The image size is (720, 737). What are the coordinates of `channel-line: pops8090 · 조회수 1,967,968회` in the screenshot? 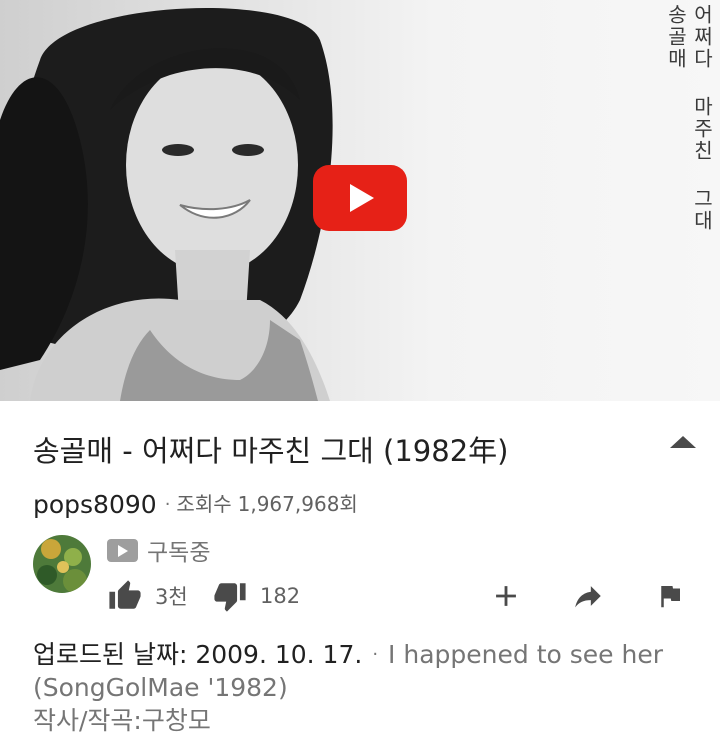 It's located at (195, 503).